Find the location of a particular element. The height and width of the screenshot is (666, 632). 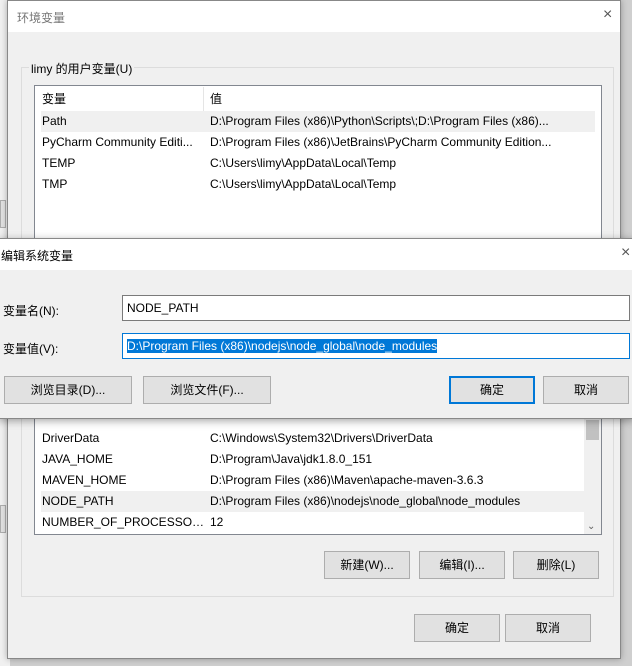

var-value: D:\Program\Java\jdk1.8.0_151 is located at coordinates (291, 459).